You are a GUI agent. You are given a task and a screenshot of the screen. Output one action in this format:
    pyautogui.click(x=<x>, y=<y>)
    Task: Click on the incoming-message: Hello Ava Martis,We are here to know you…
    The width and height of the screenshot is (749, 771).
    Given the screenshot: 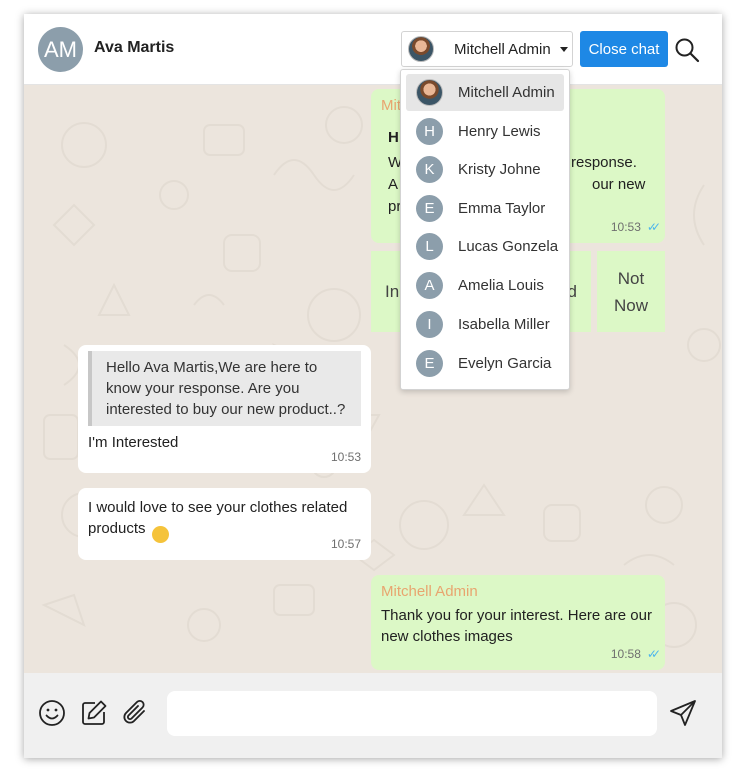 What is the action you would take?
    pyautogui.click(x=224, y=409)
    